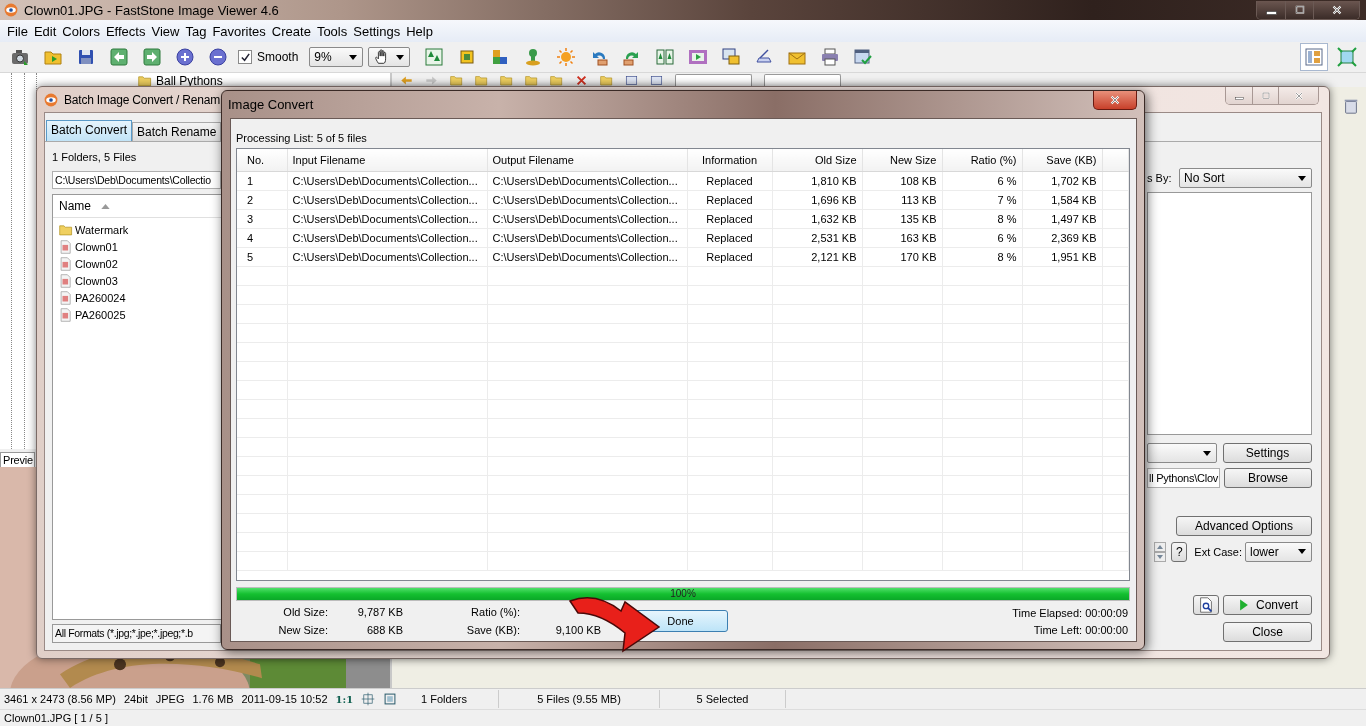 This screenshot has width=1366, height=726. Describe the element at coordinates (245, 57) in the screenshot. I see `smooth-checkbox` at that location.